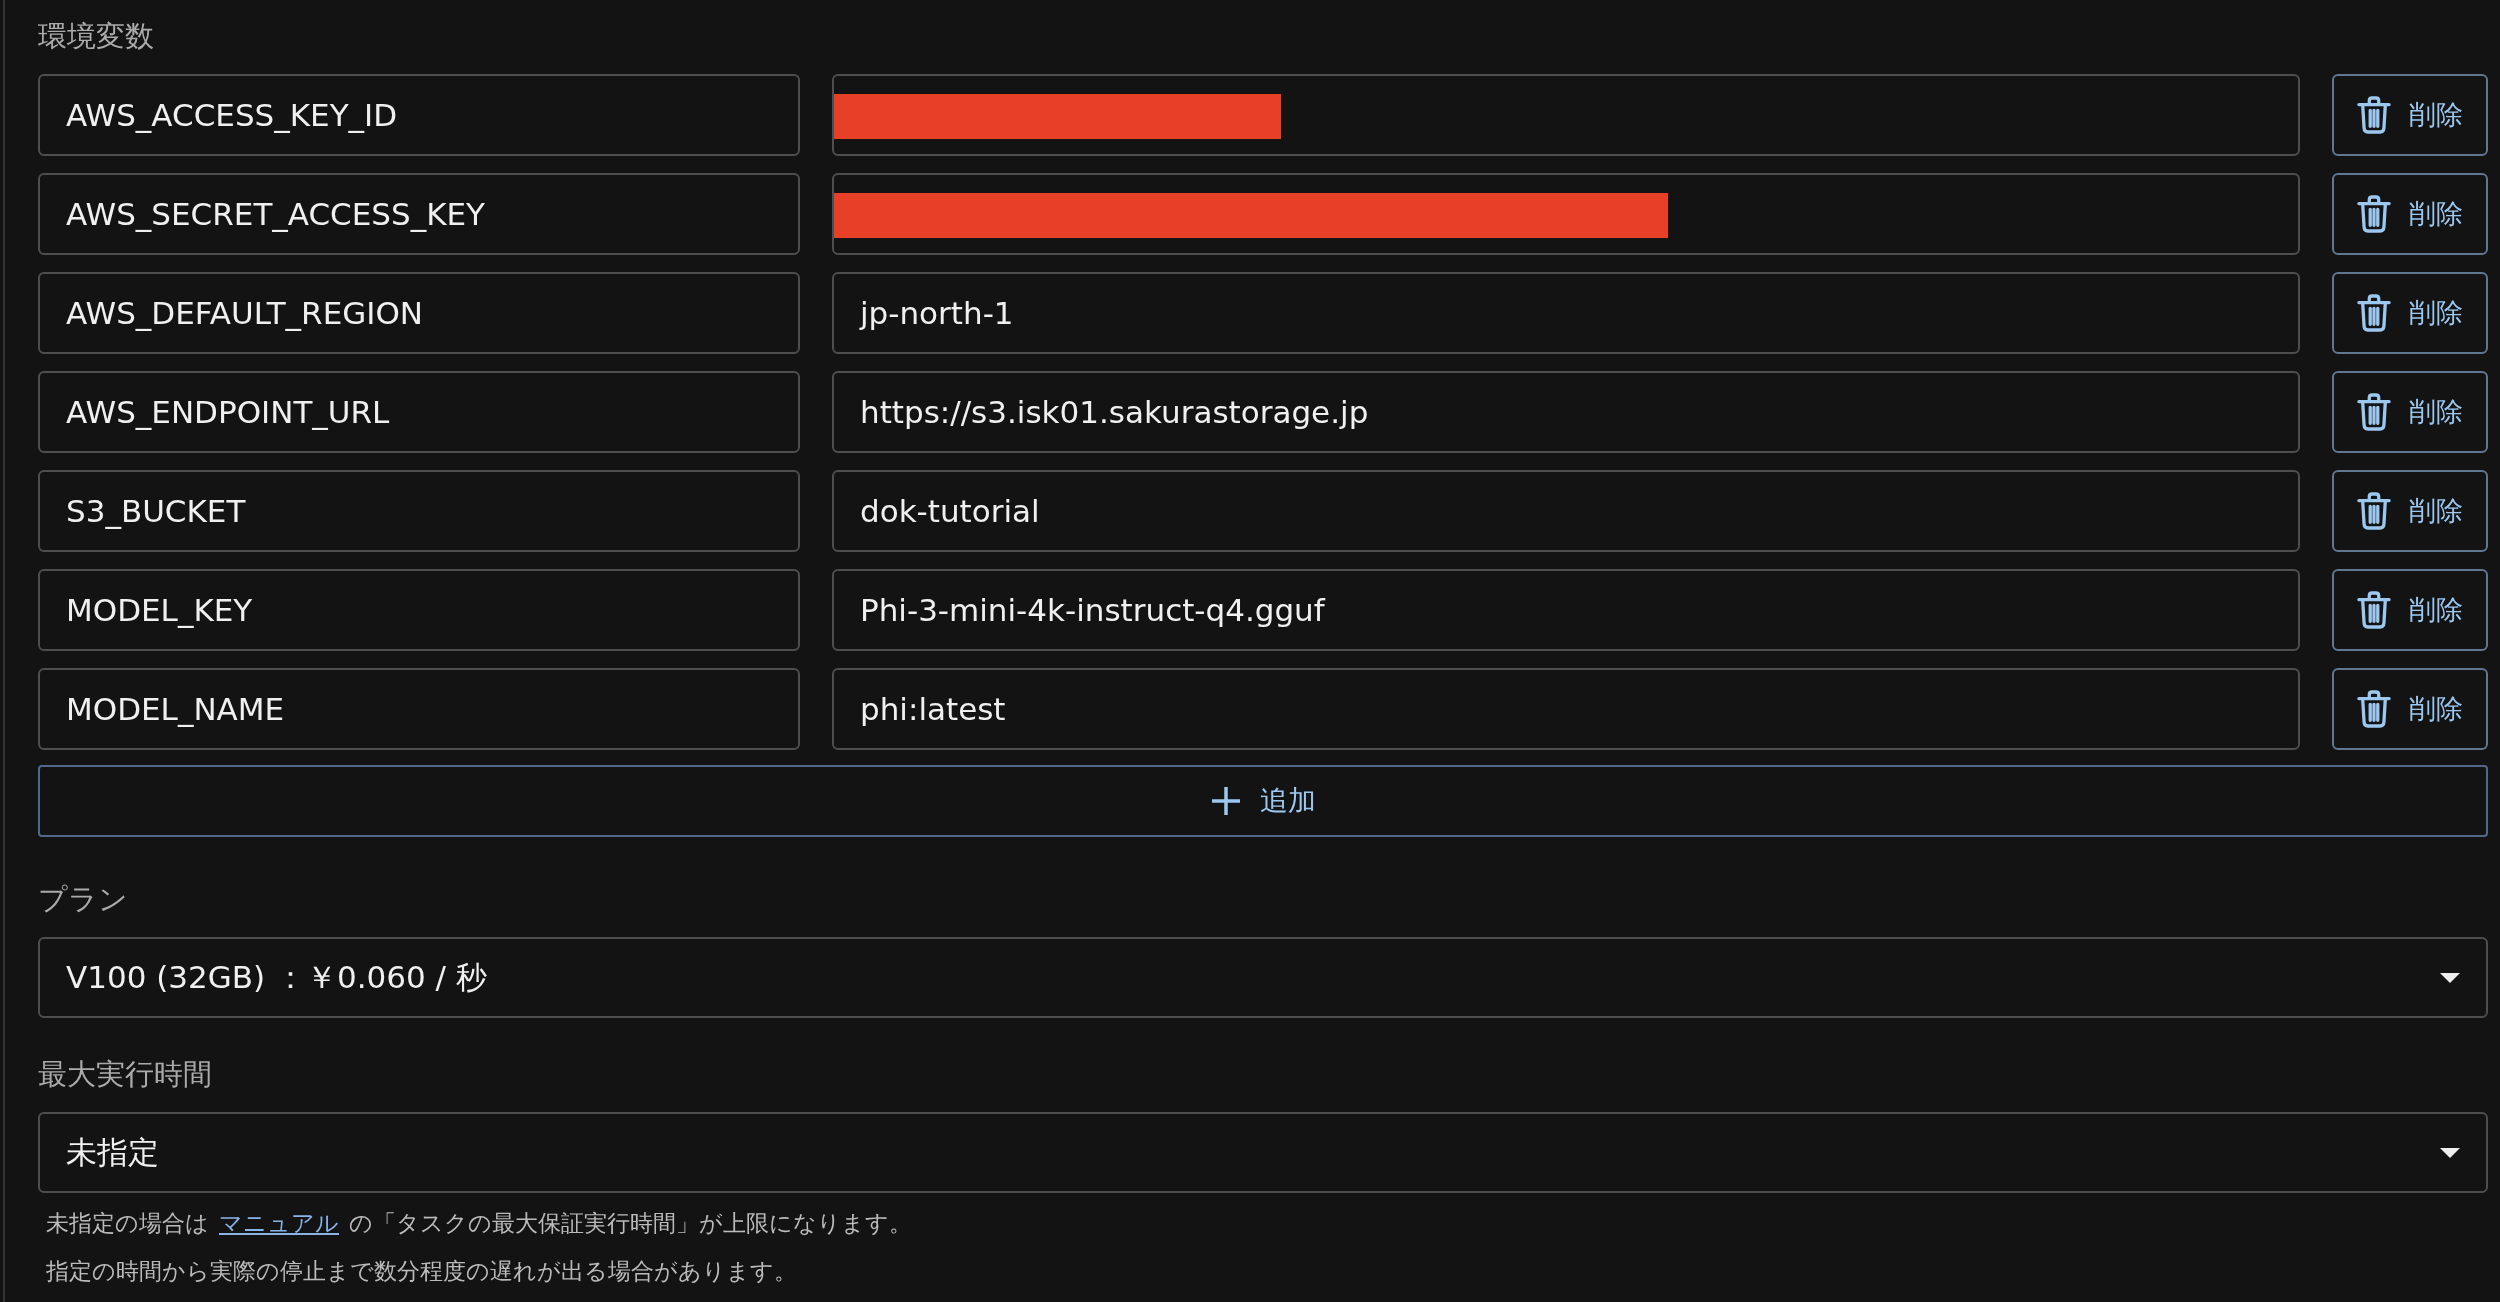 The height and width of the screenshot is (1302, 2500). Describe the element at coordinates (279, 1223) in the screenshot. I see `manual-link: マニュアル` at that location.